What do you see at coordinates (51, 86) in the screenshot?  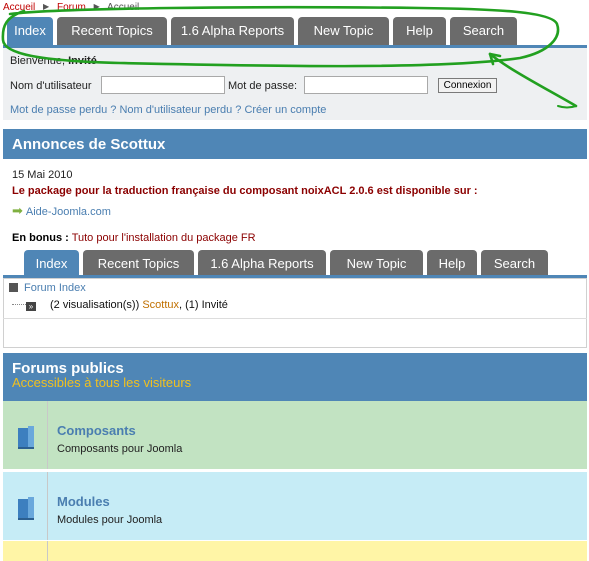 I see `username-label: Nom d'utilisateur` at bounding box center [51, 86].